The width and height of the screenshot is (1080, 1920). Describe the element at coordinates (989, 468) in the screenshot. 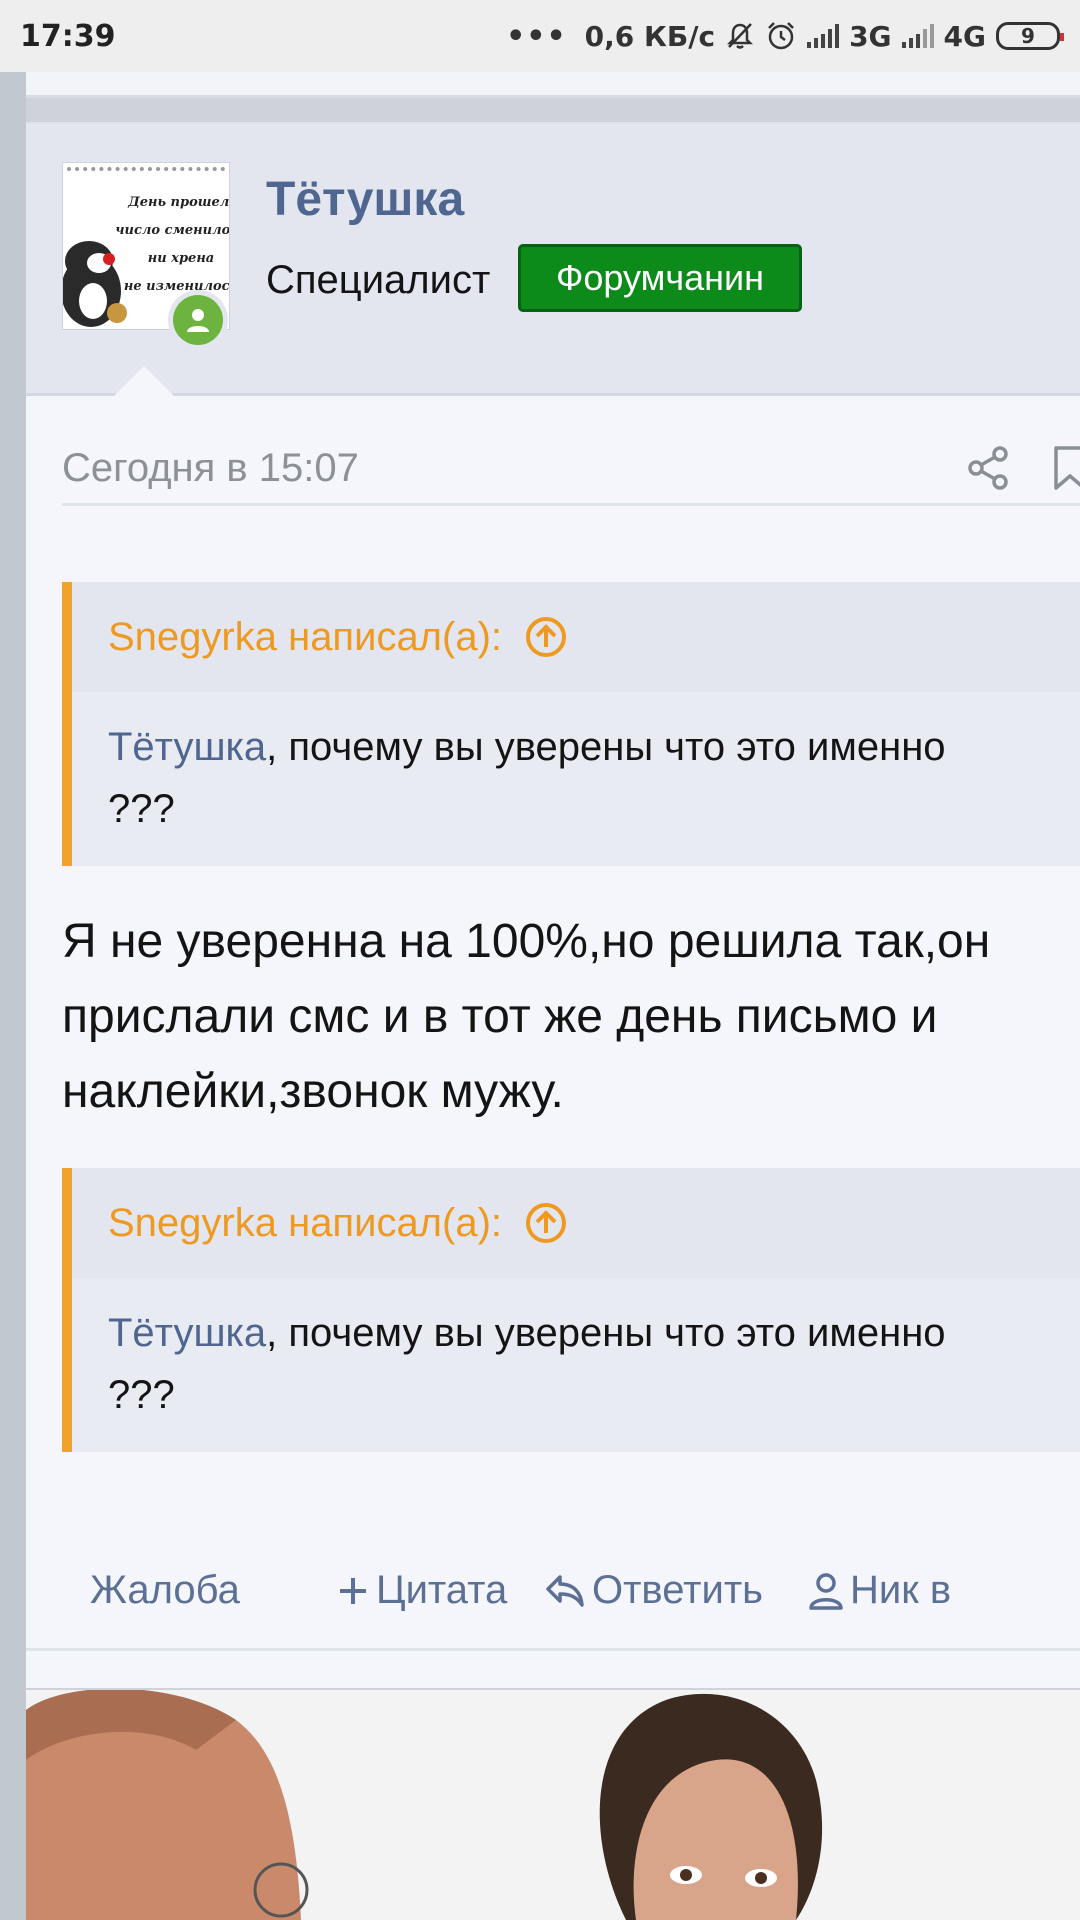

I see `share-icon` at that location.